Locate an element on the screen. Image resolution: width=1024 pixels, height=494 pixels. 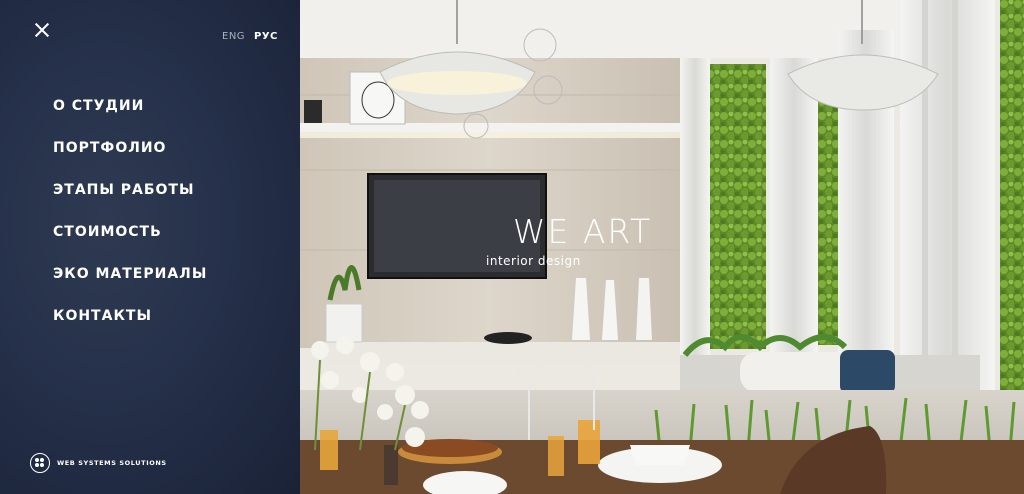
language-rus-link: РУС is located at coordinates (266, 36).